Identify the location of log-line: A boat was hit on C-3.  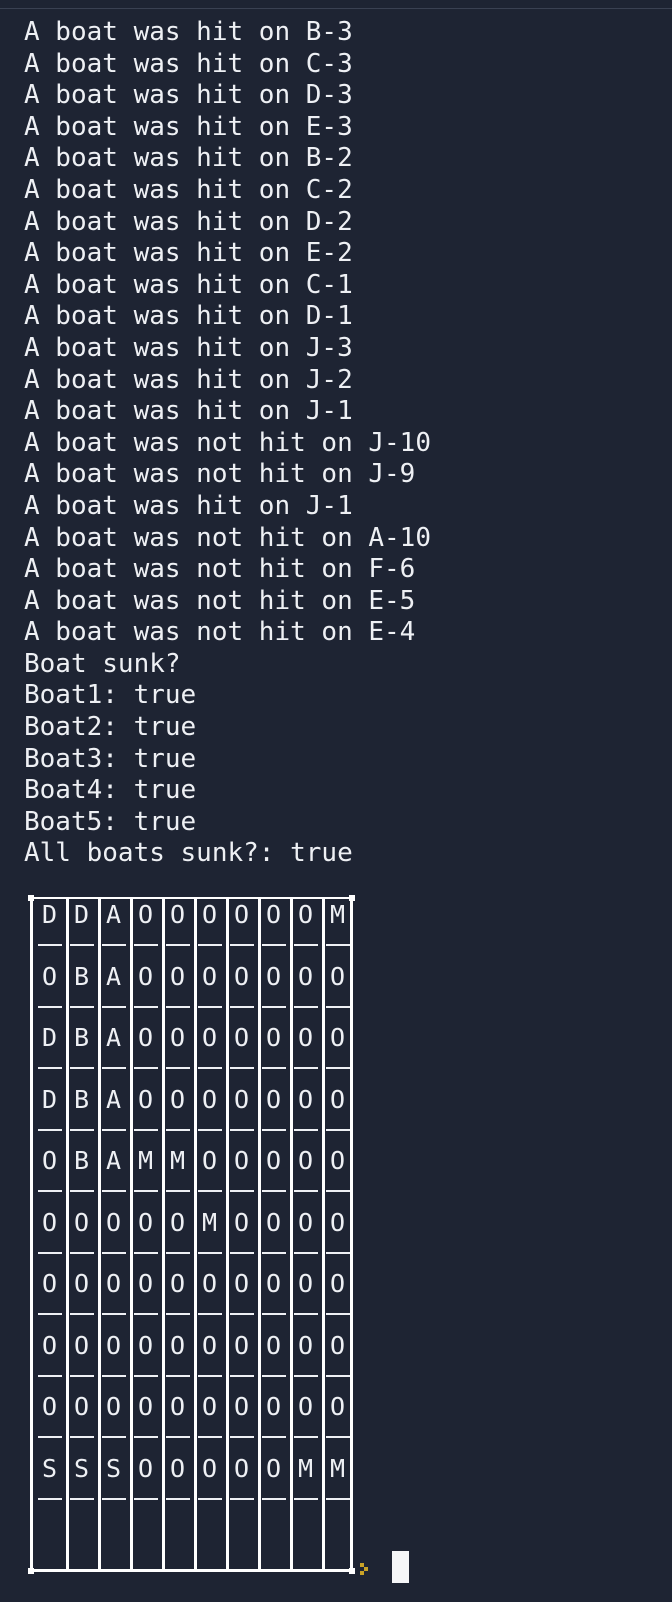
(188, 63).